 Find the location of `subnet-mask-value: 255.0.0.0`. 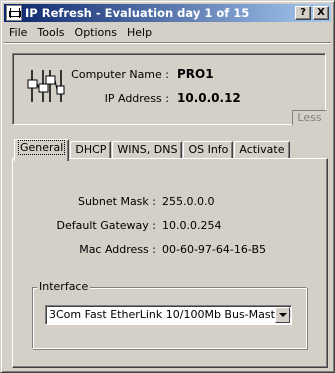

subnet-mask-value: 255.0.0.0 is located at coordinates (188, 201).